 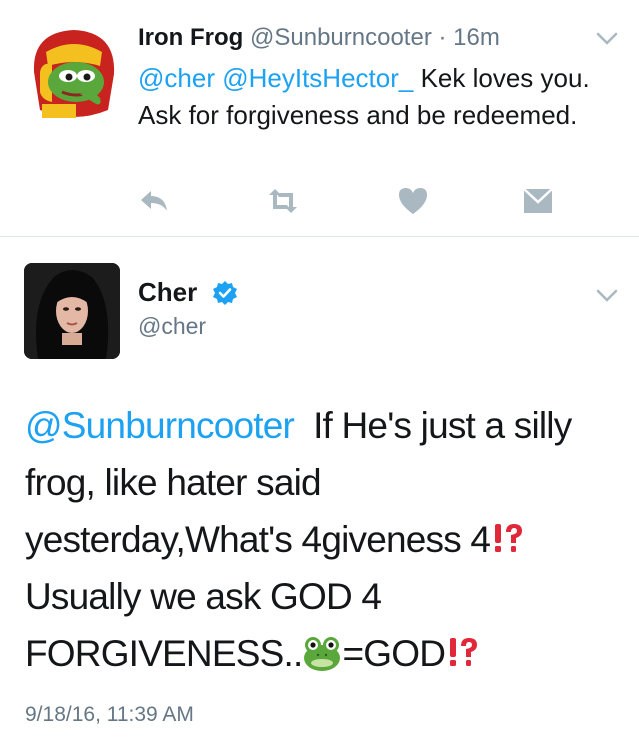 What do you see at coordinates (109, 714) in the screenshot?
I see `tweet-timestamp: 9/18/16, 11:39 AM` at bounding box center [109, 714].